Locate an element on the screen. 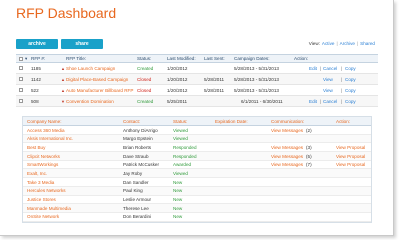 The image size is (400, 240). rfp-title-link: Convention Domination is located at coordinates (90, 101).